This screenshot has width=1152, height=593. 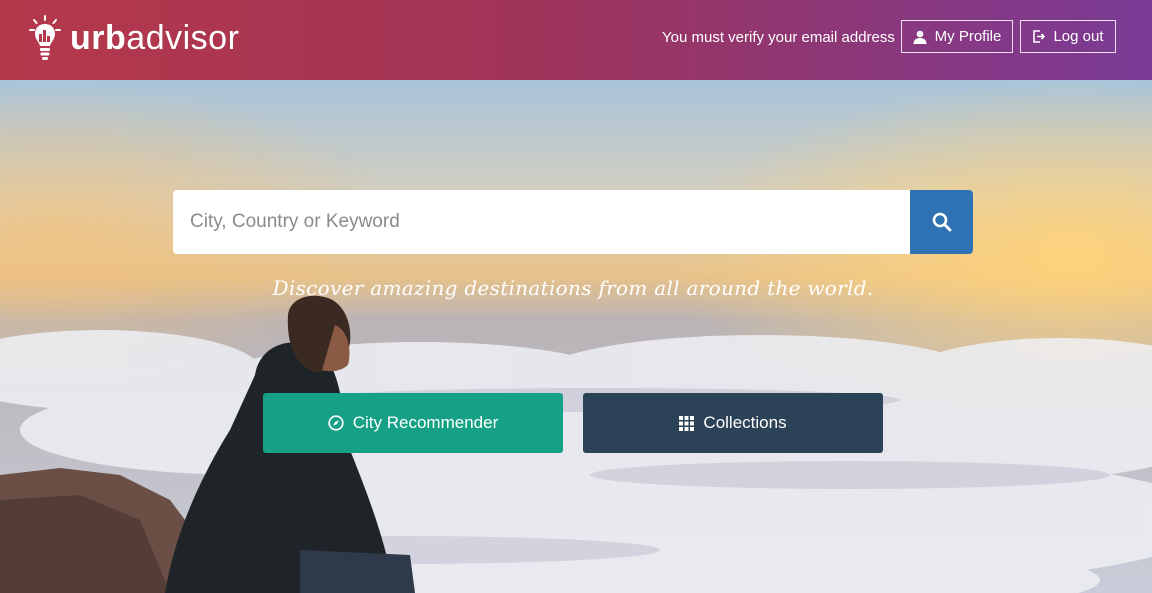 What do you see at coordinates (1078, 36) in the screenshot?
I see `logout-label: Log out` at bounding box center [1078, 36].